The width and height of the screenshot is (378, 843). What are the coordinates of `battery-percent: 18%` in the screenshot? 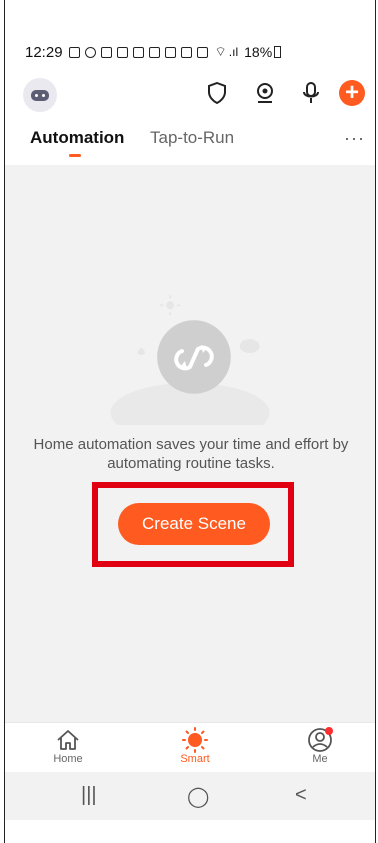 It's located at (258, 52).